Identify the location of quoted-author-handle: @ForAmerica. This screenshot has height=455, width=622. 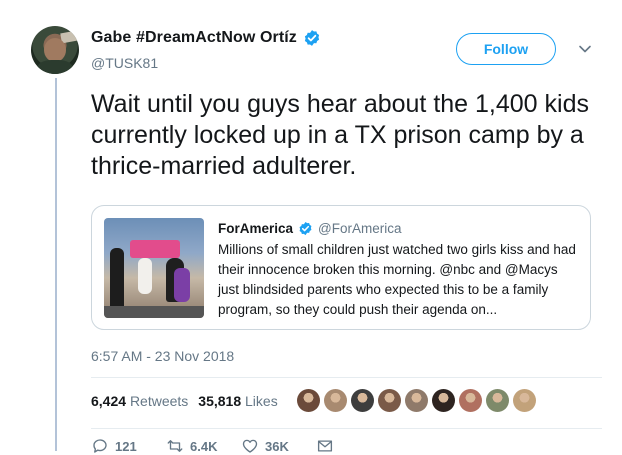
(360, 228).